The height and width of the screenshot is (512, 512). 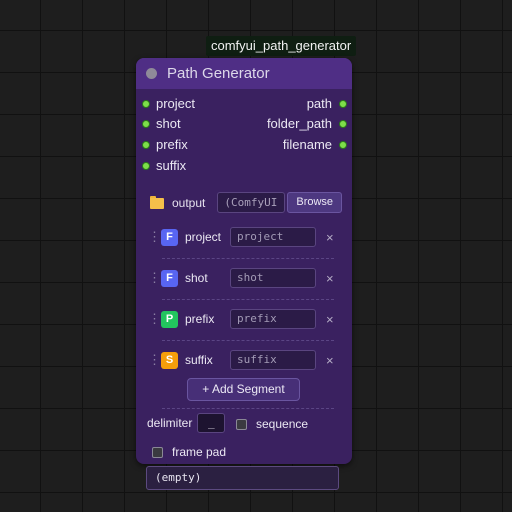 I want to click on output-port-folder-path: folder_path, so click(x=307, y=124).